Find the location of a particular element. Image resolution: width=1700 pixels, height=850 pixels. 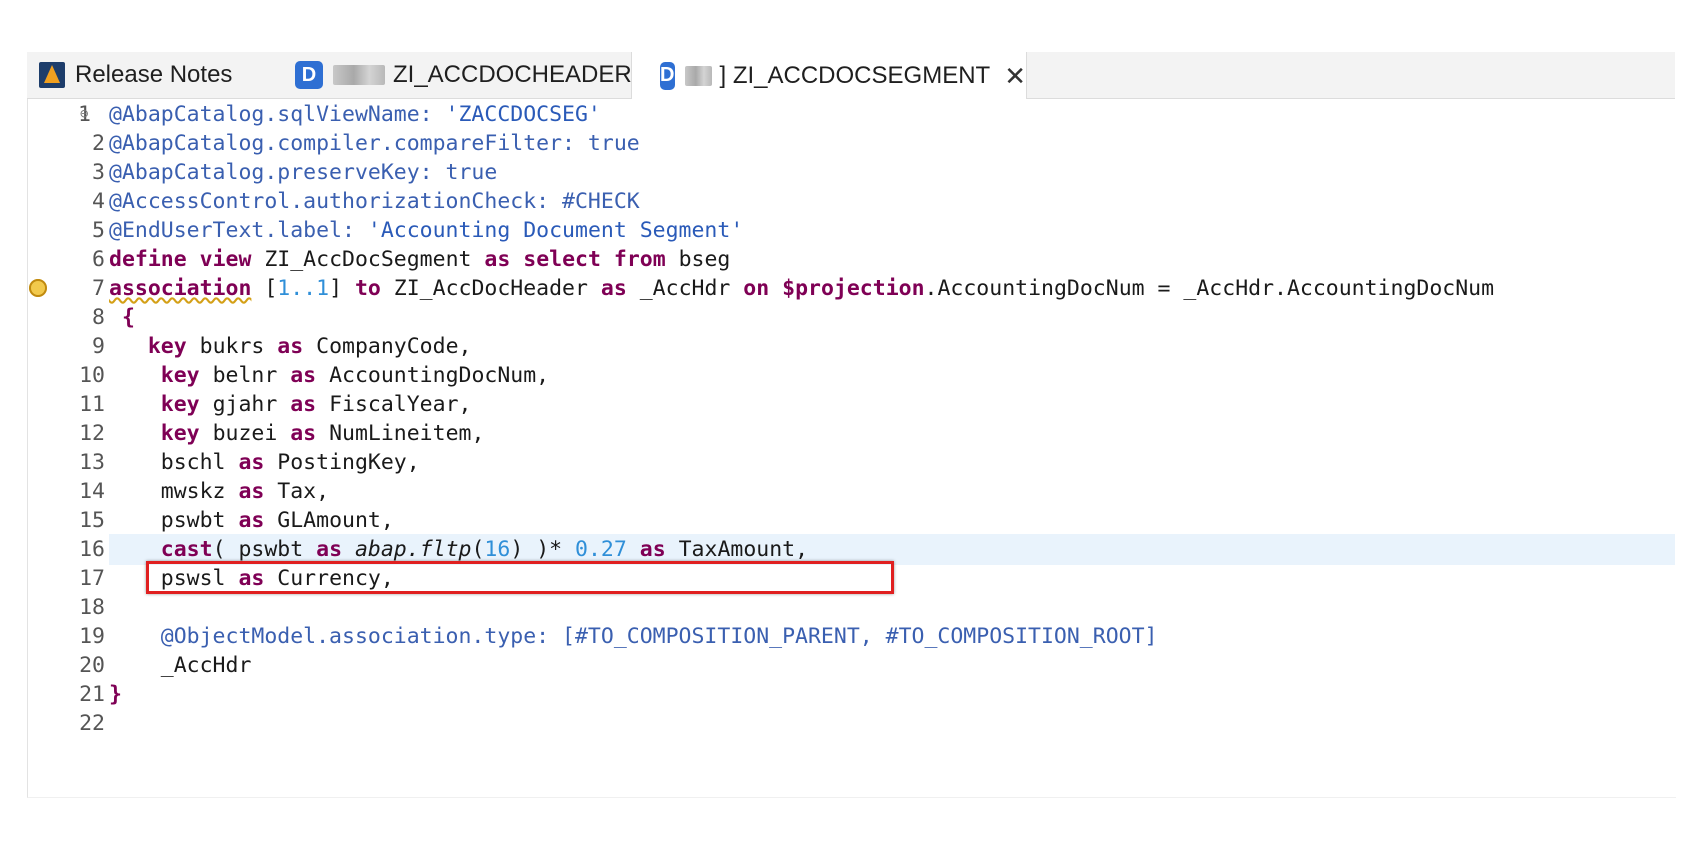

line-number: 16 is located at coordinates (92, 549).